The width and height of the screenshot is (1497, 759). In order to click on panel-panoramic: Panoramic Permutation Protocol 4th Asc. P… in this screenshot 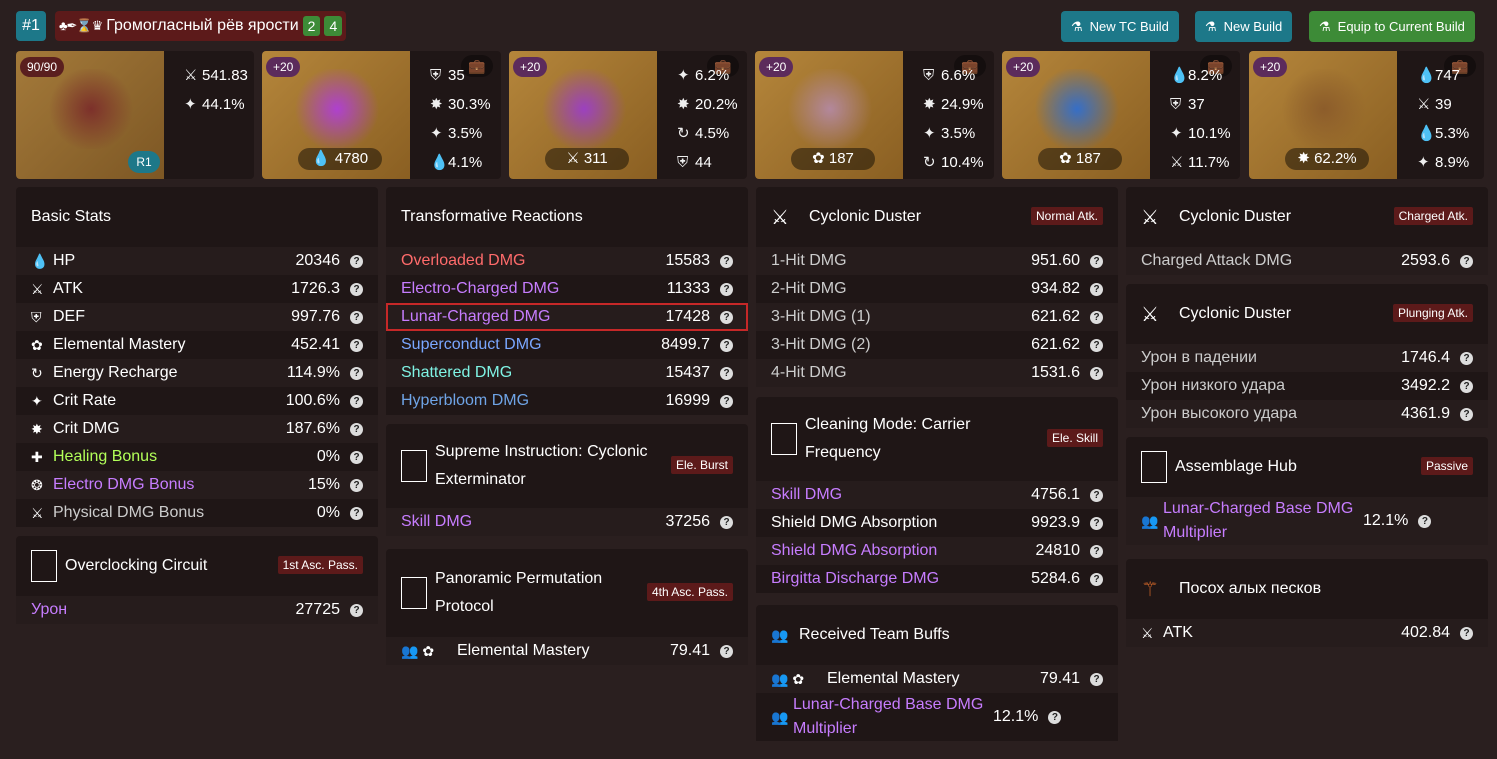, I will do `click(567, 607)`.